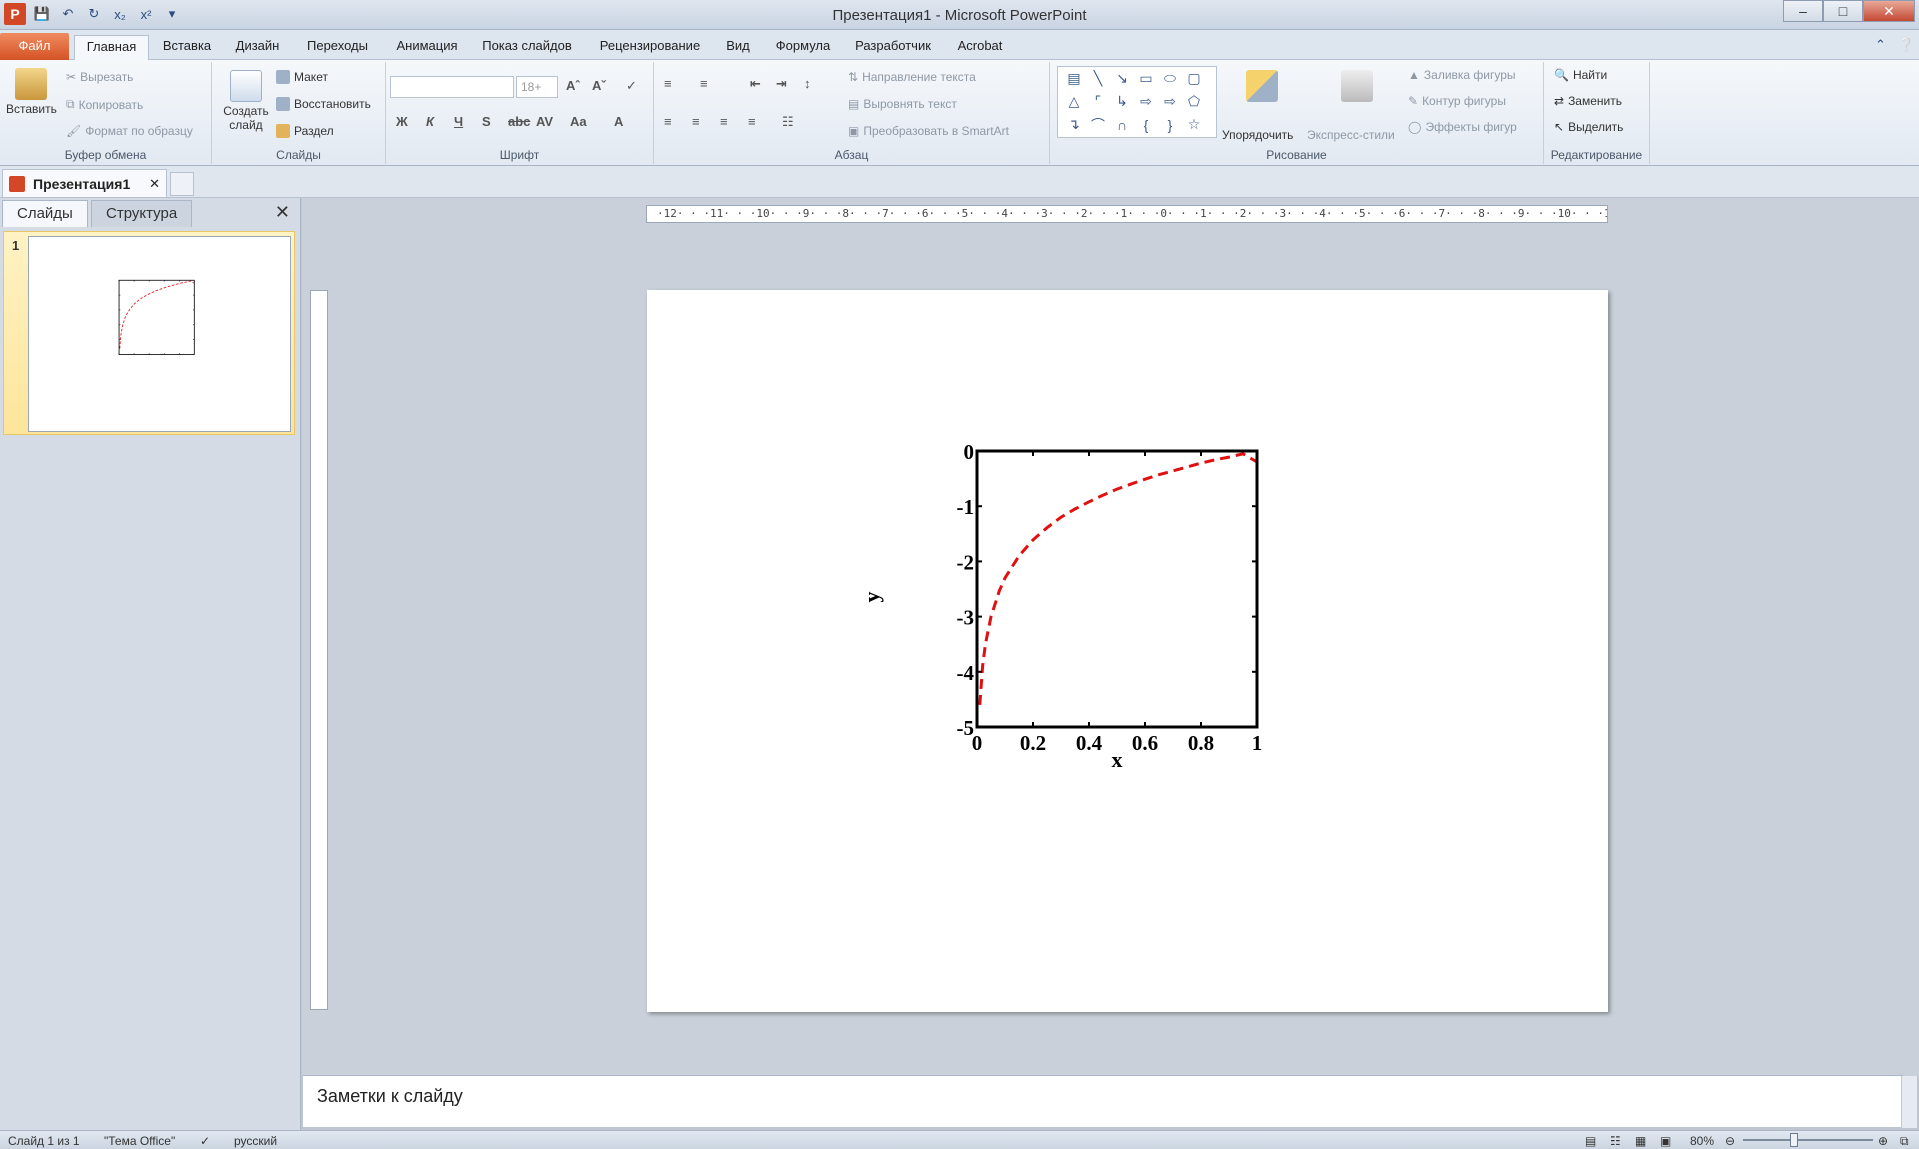  Describe the element at coordinates (544, 121) in the screenshot. I see `spacing-icon: AV` at that location.